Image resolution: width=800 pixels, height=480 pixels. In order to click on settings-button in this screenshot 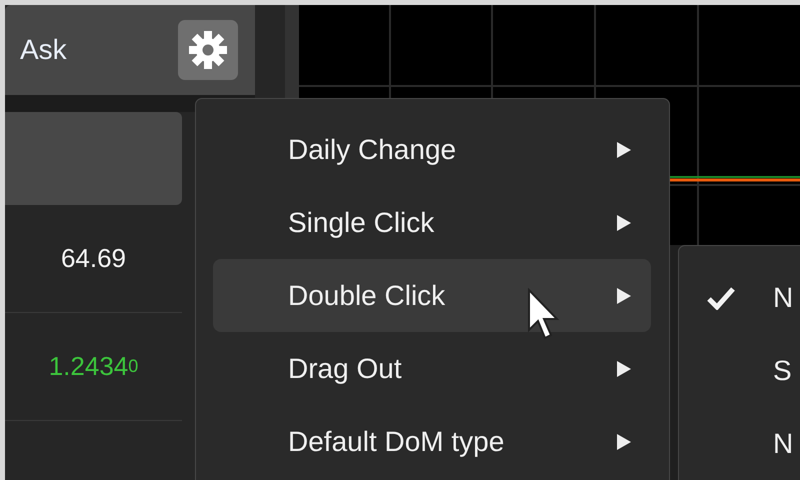, I will do `click(208, 50)`.